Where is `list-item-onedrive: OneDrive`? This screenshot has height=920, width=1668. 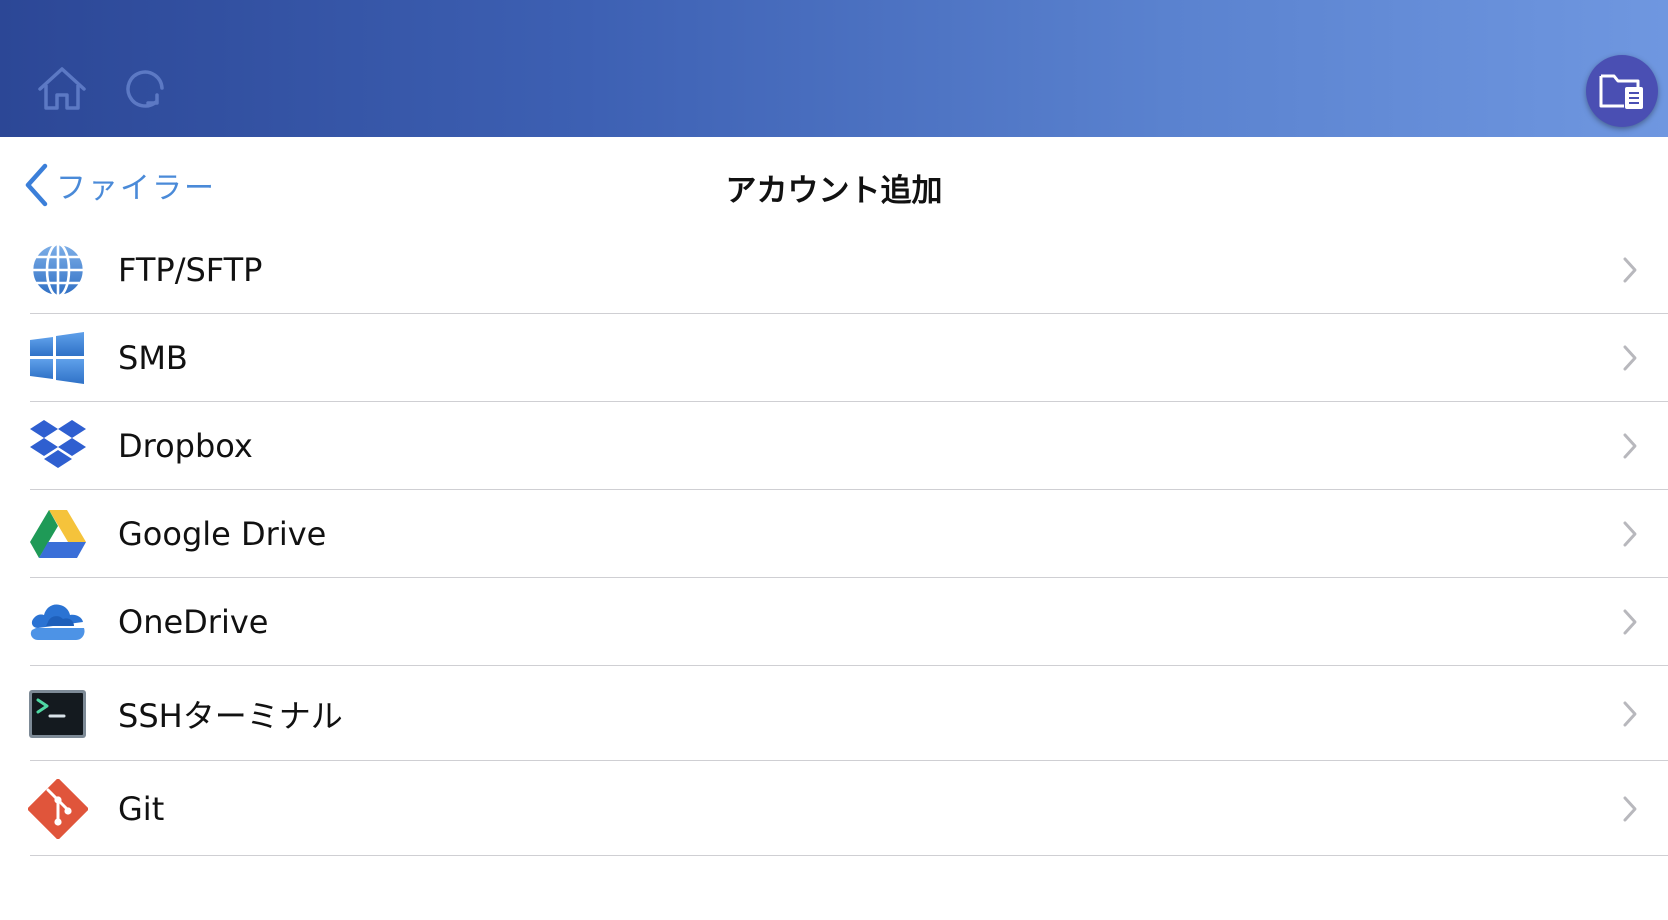 list-item-onedrive: OneDrive is located at coordinates (834, 622).